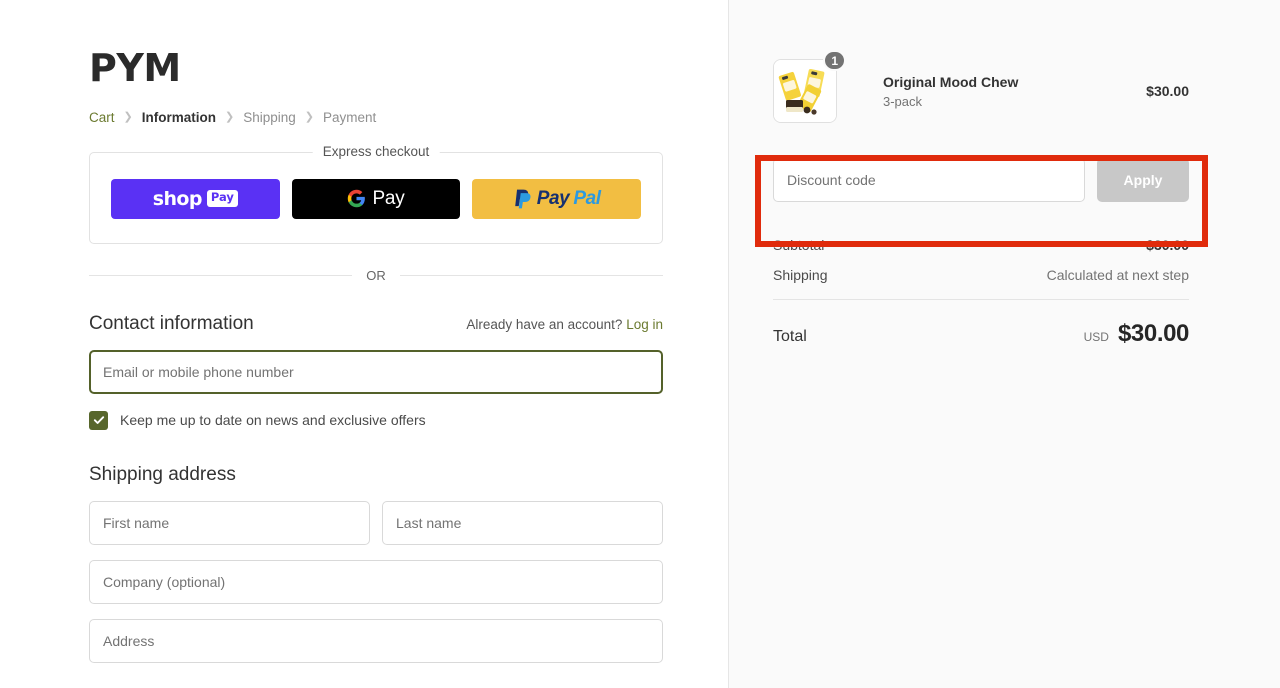  I want to click on express-checkout-section: Express checkout shop Pay Pay Pay Pal, so click(376, 193).